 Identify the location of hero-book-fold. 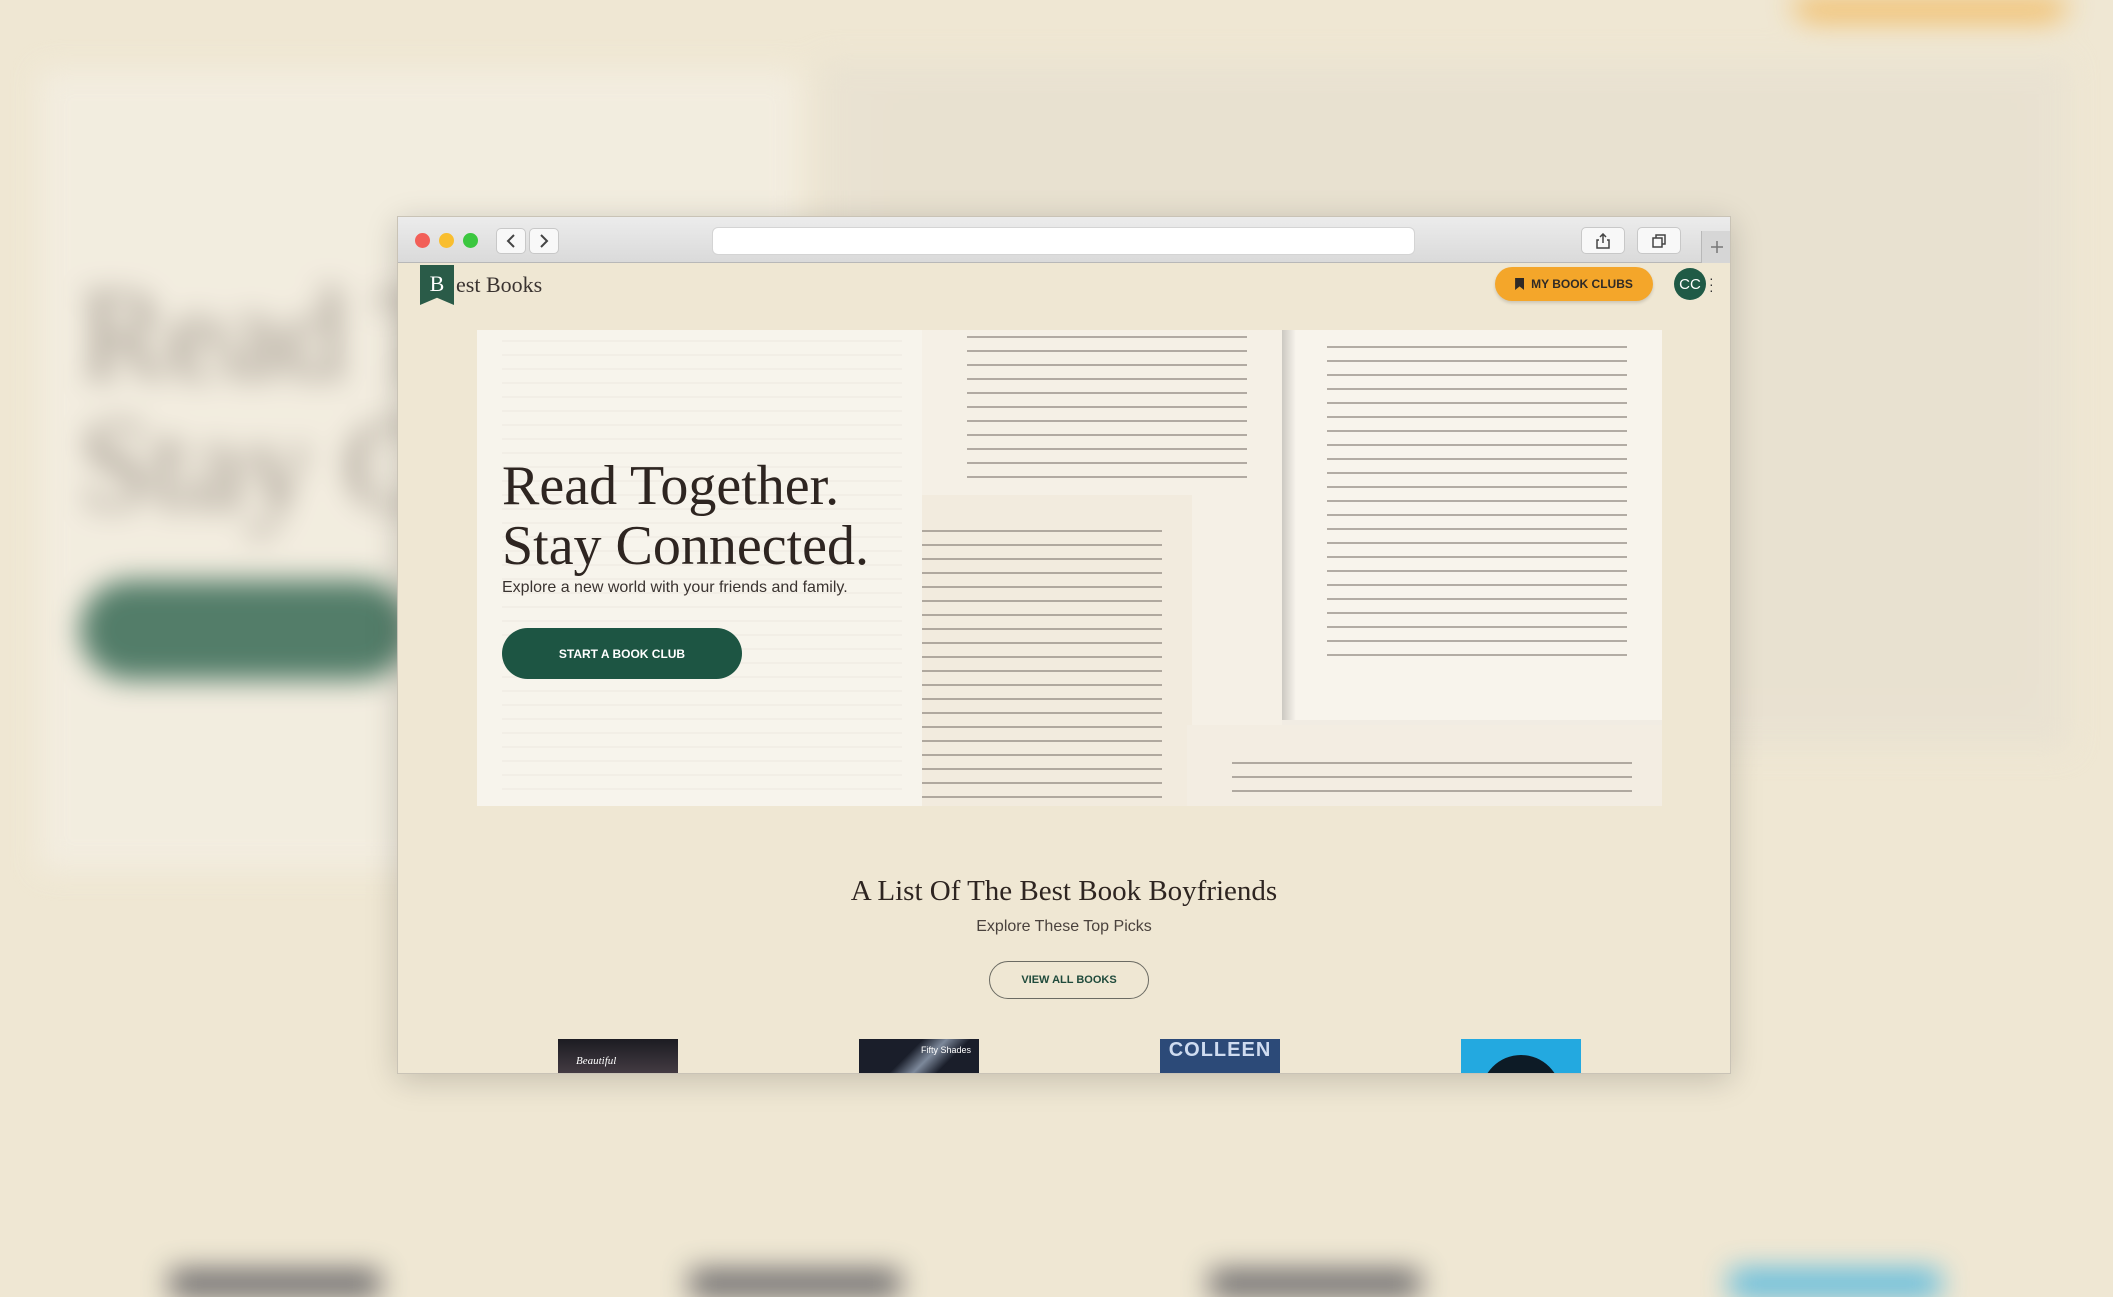
(1289, 525).